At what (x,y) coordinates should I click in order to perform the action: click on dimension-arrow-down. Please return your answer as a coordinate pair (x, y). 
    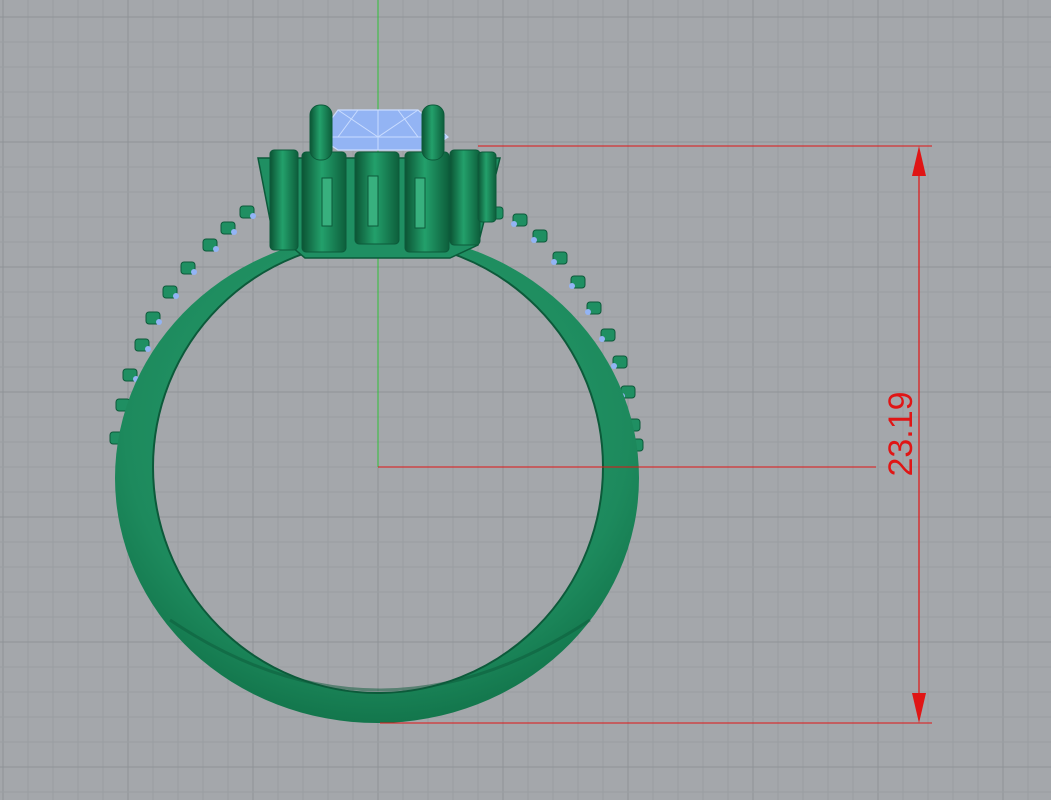
    Looking at the image, I should click on (919, 708).